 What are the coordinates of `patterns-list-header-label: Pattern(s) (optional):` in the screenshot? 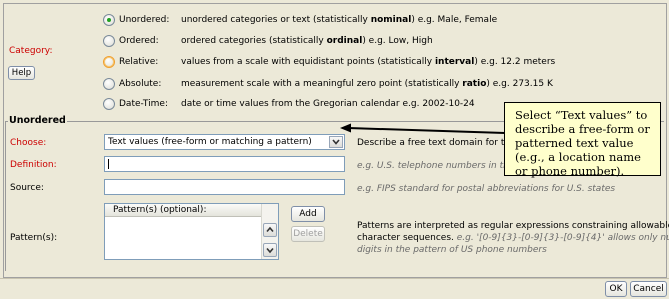 It's located at (160, 210).